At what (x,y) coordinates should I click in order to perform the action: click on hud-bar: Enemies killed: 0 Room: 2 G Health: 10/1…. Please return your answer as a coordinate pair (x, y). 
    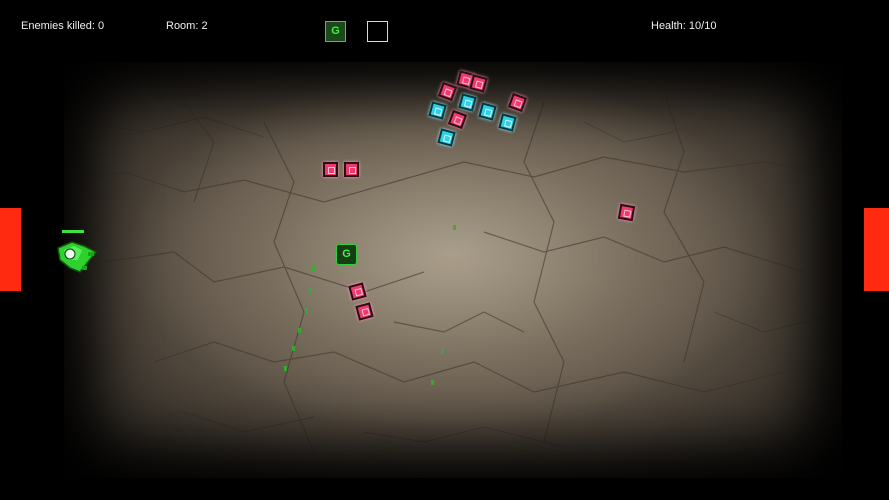
    Looking at the image, I should click on (444, 29).